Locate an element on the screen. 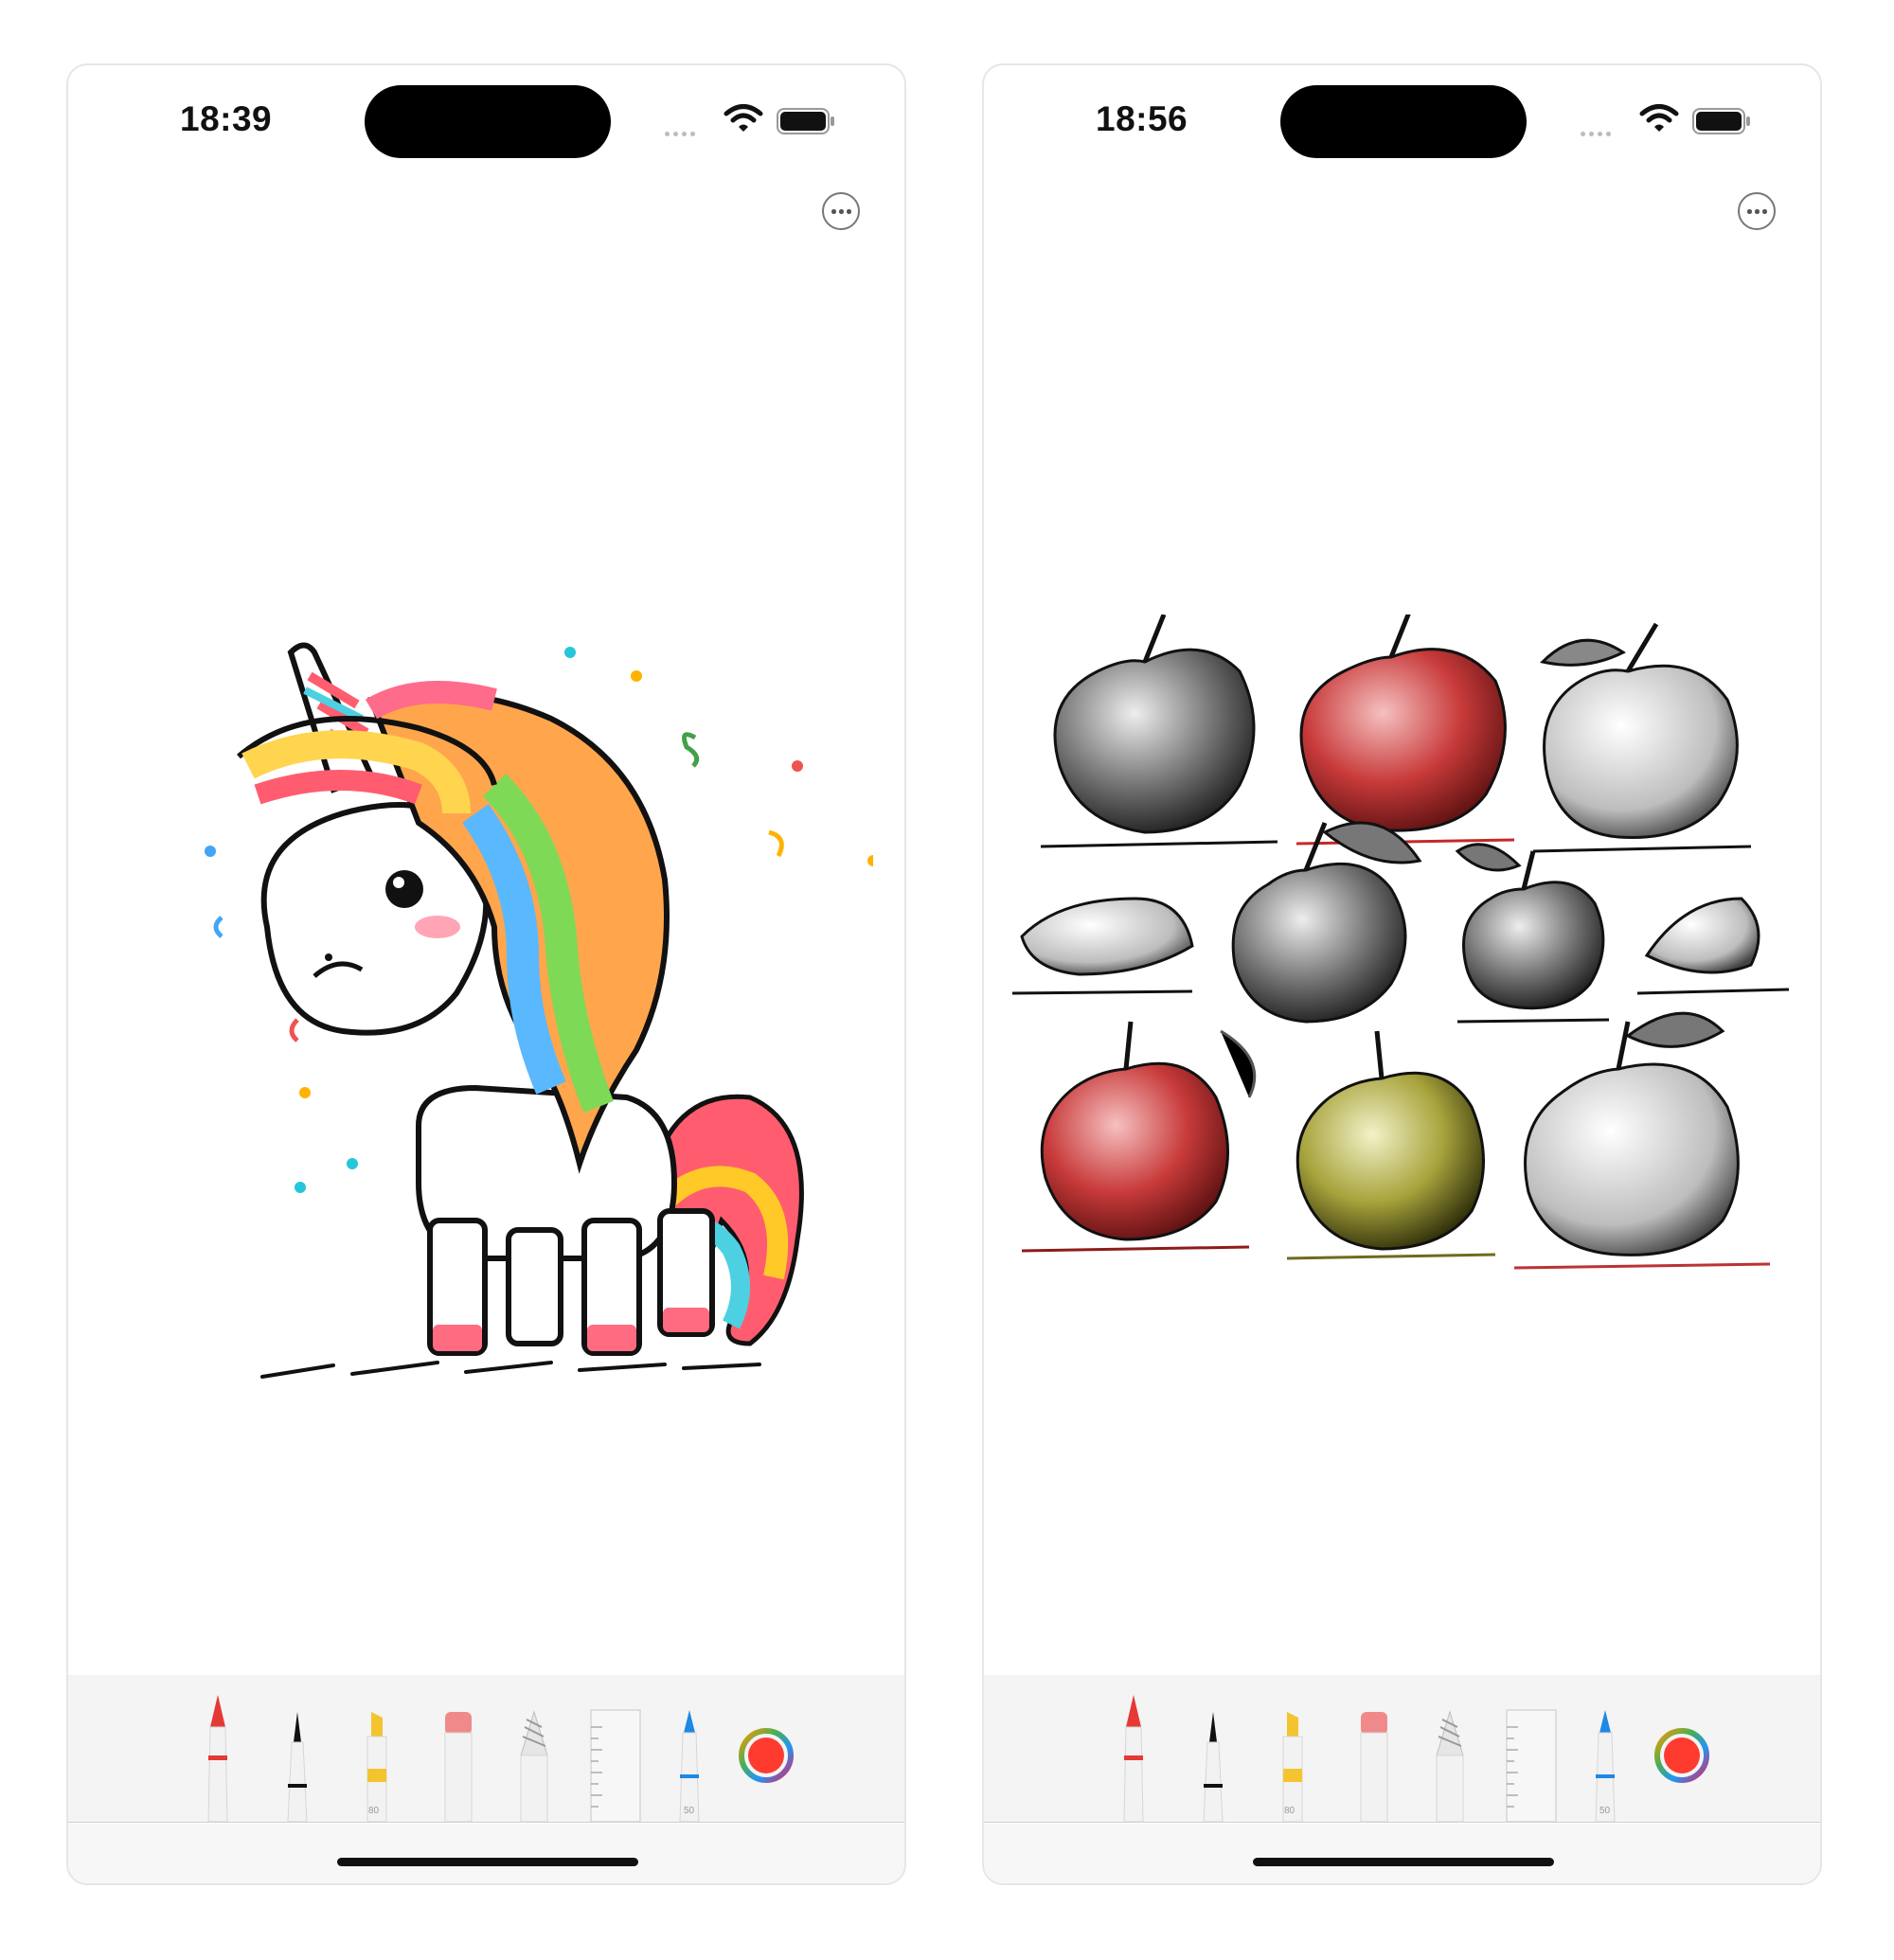  apples-drawing is located at coordinates (1400, 942).